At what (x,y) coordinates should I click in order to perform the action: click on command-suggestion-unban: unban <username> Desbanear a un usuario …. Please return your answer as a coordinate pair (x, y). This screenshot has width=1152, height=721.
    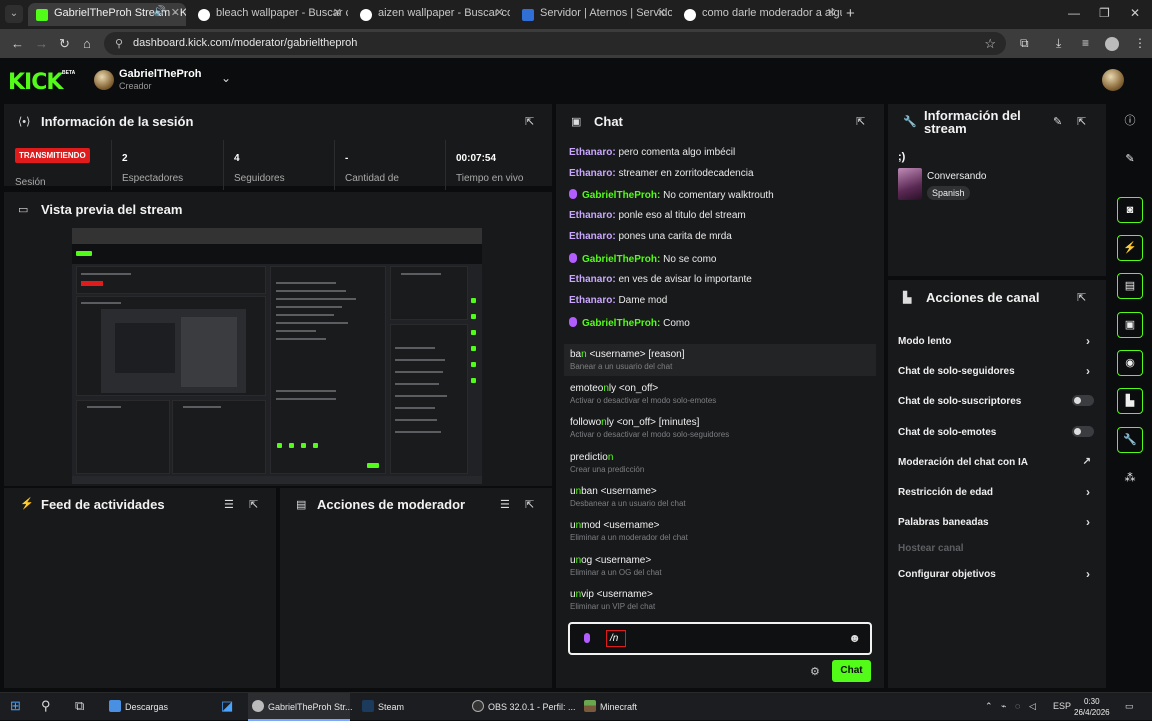
    Looking at the image, I should click on (720, 497).